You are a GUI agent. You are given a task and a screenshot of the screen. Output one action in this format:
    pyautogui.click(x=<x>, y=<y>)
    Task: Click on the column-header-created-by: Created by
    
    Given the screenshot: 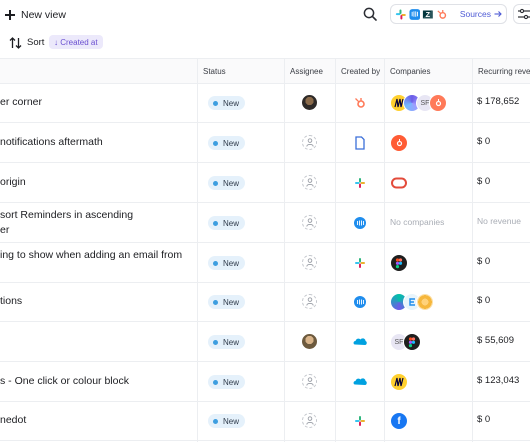 What is the action you would take?
    pyautogui.click(x=357, y=71)
    